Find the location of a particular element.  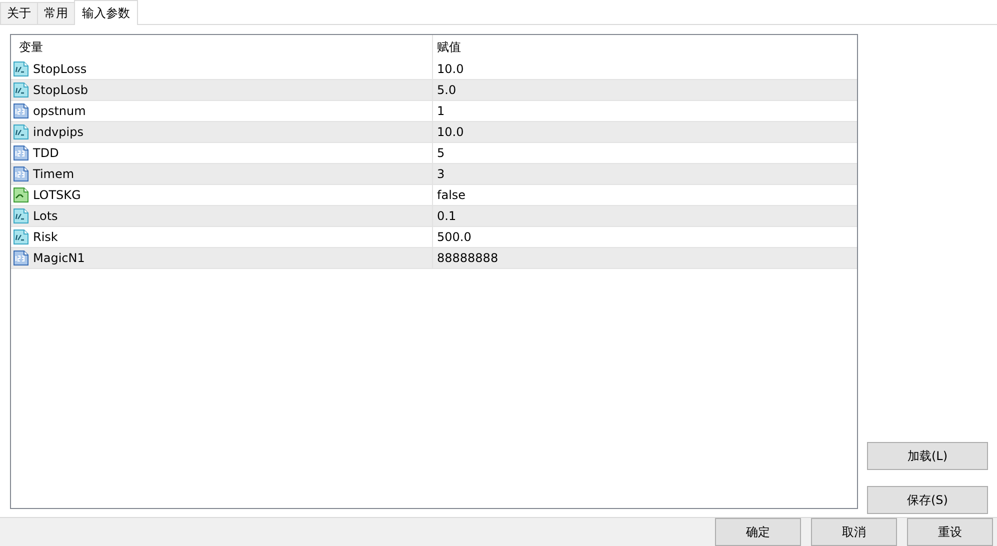

tab: 关于 is located at coordinates (19, 13).